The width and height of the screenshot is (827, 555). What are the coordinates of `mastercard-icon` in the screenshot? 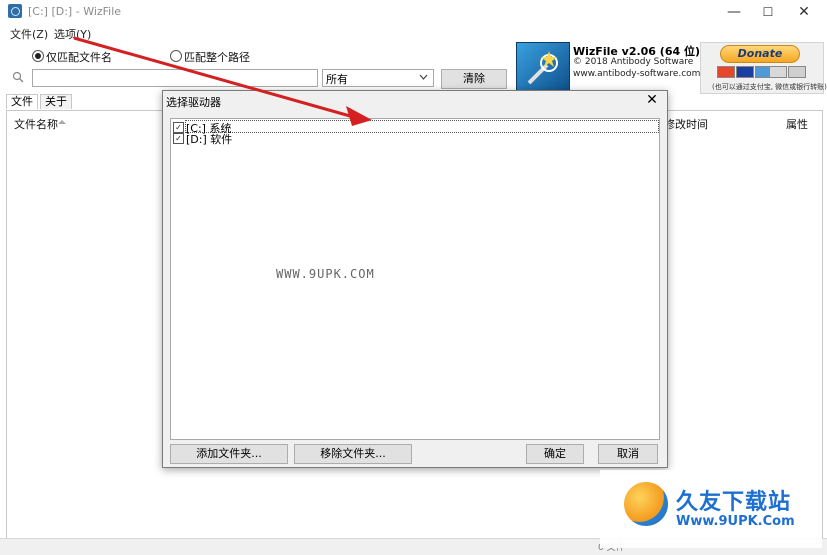 It's located at (726, 72).